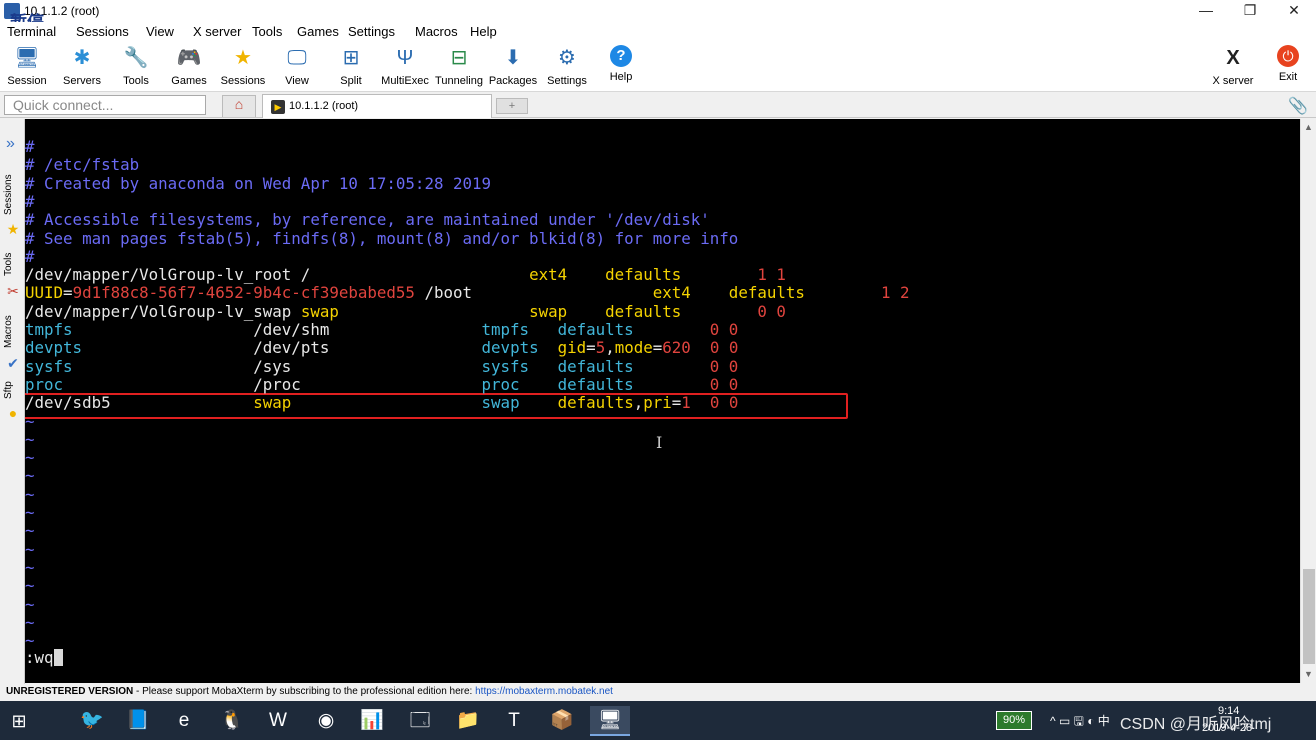  I want to click on sidebar-tab-sftp: Sftp, so click(13, 390).